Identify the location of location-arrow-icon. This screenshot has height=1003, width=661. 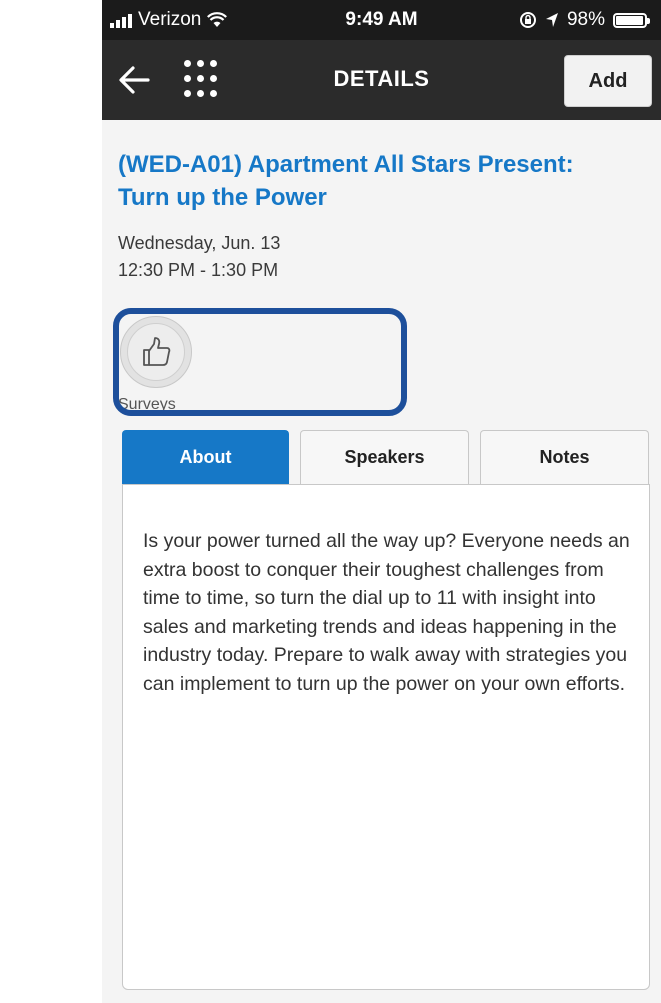
(551, 20).